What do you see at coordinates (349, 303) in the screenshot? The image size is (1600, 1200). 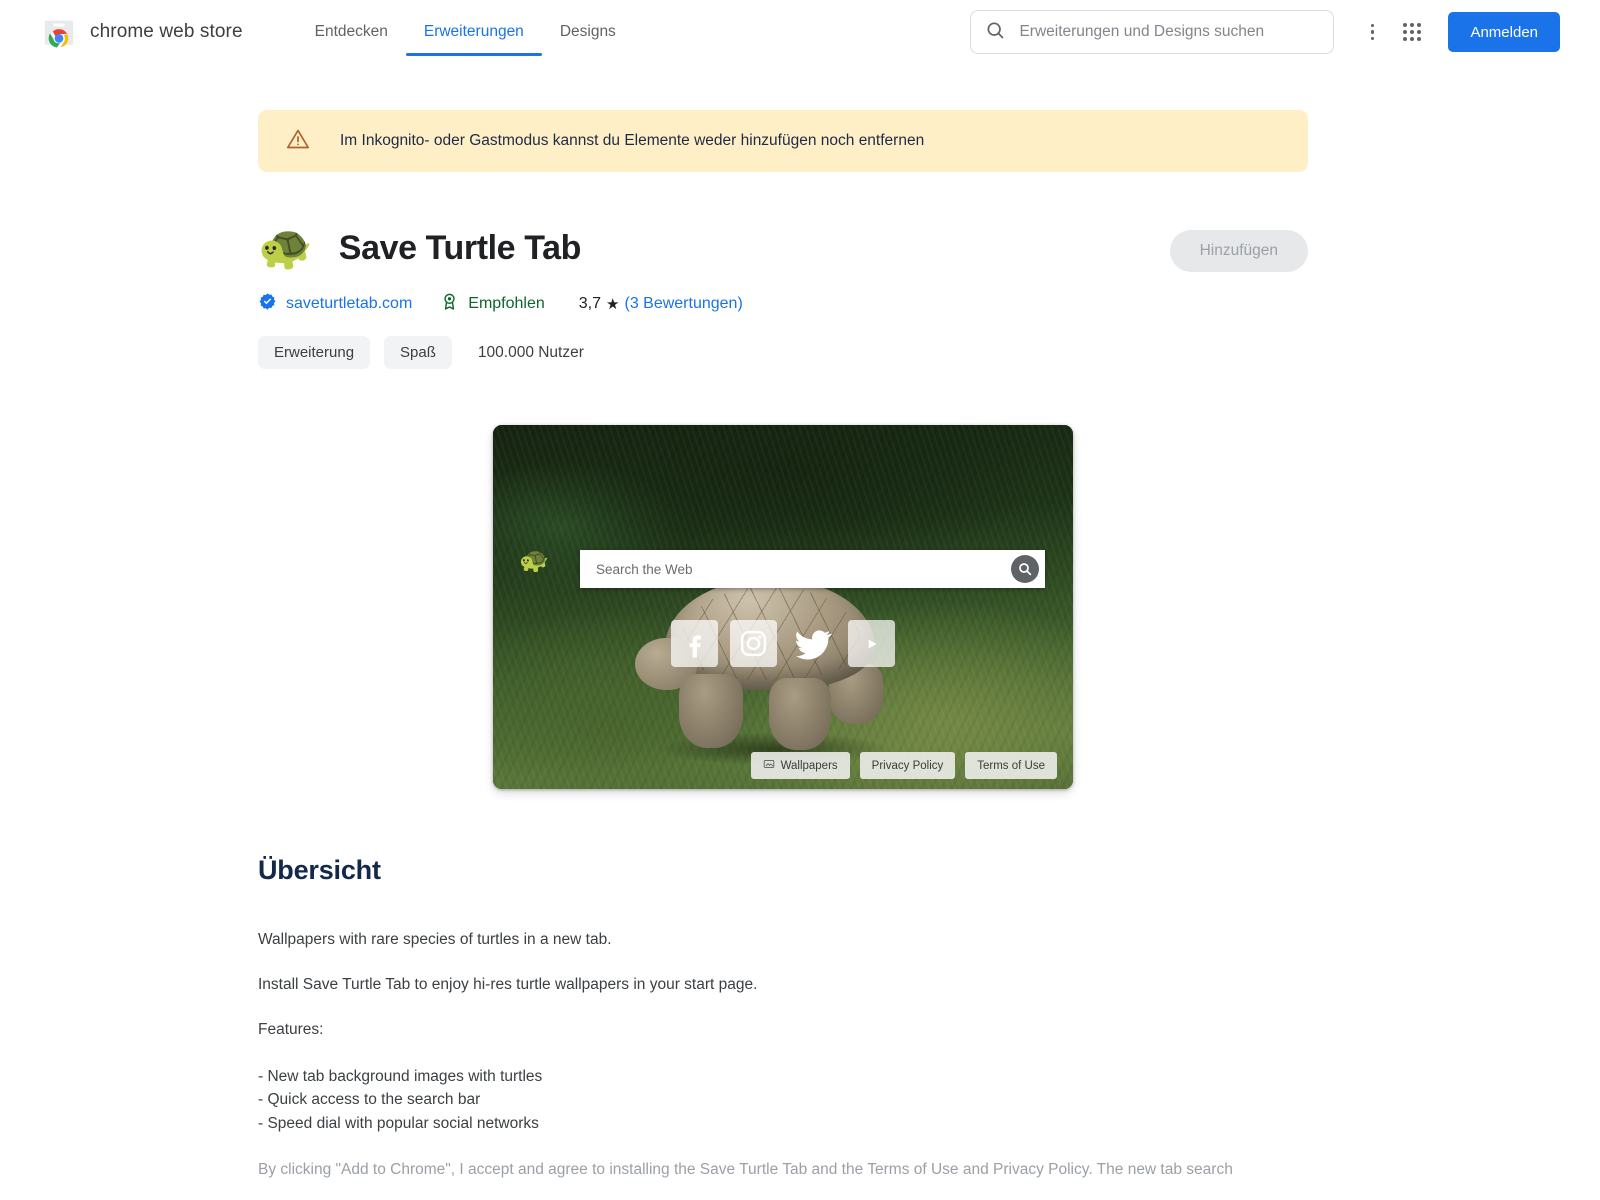 I see `developer-website-label: saveturtletab.com` at bounding box center [349, 303].